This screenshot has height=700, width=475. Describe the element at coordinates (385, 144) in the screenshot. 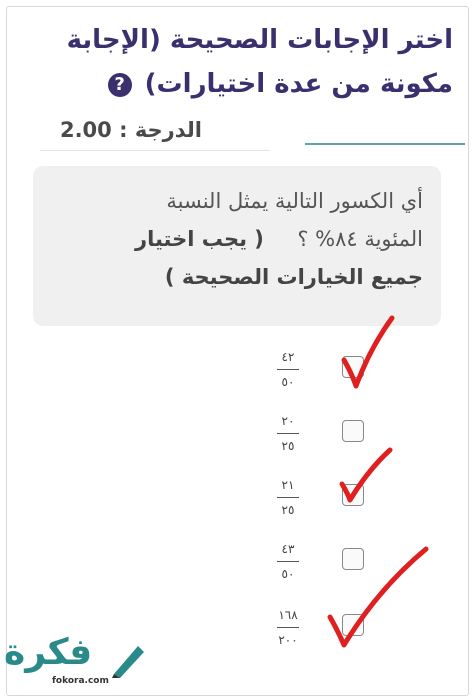

I see `accent-divider` at that location.